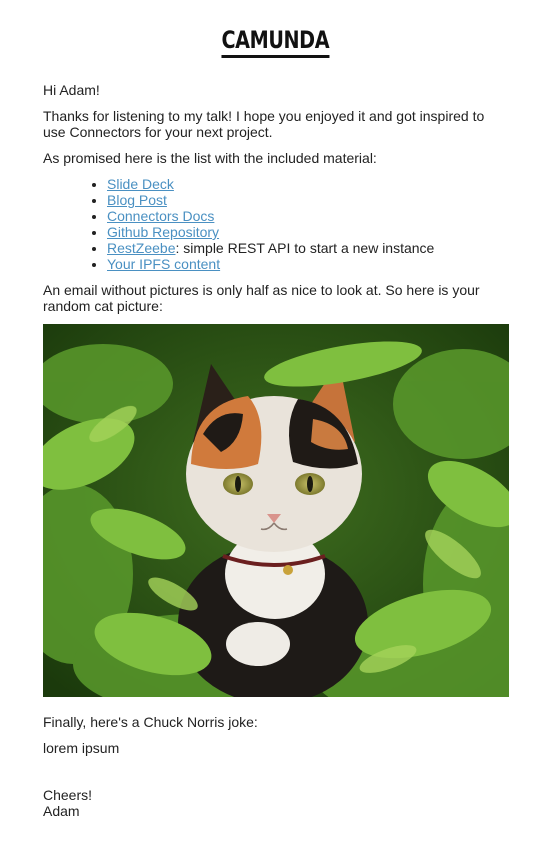 The height and width of the screenshot is (857, 551). Describe the element at coordinates (68, 795) in the screenshot. I see `signoff: Cheers!` at that location.